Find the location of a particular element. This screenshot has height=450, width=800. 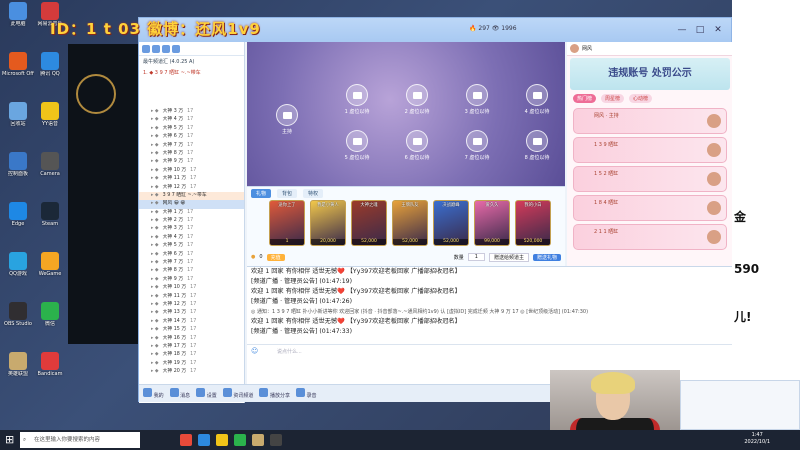

toolbar-item: 播放分享 is located at coordinates (274, 393).